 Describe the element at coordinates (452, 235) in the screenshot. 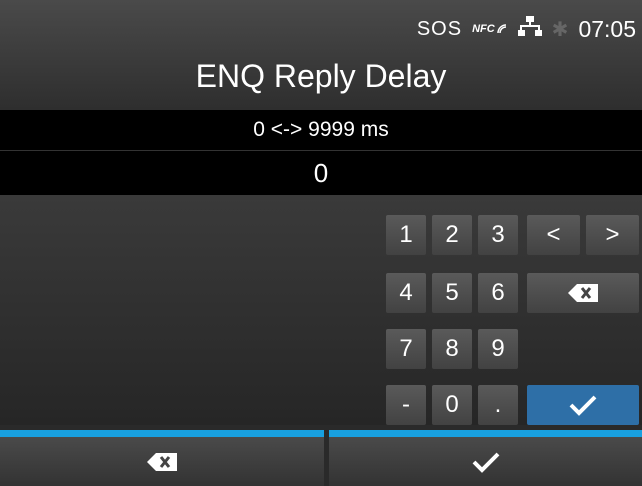

I see `key-2: 2` at that location.